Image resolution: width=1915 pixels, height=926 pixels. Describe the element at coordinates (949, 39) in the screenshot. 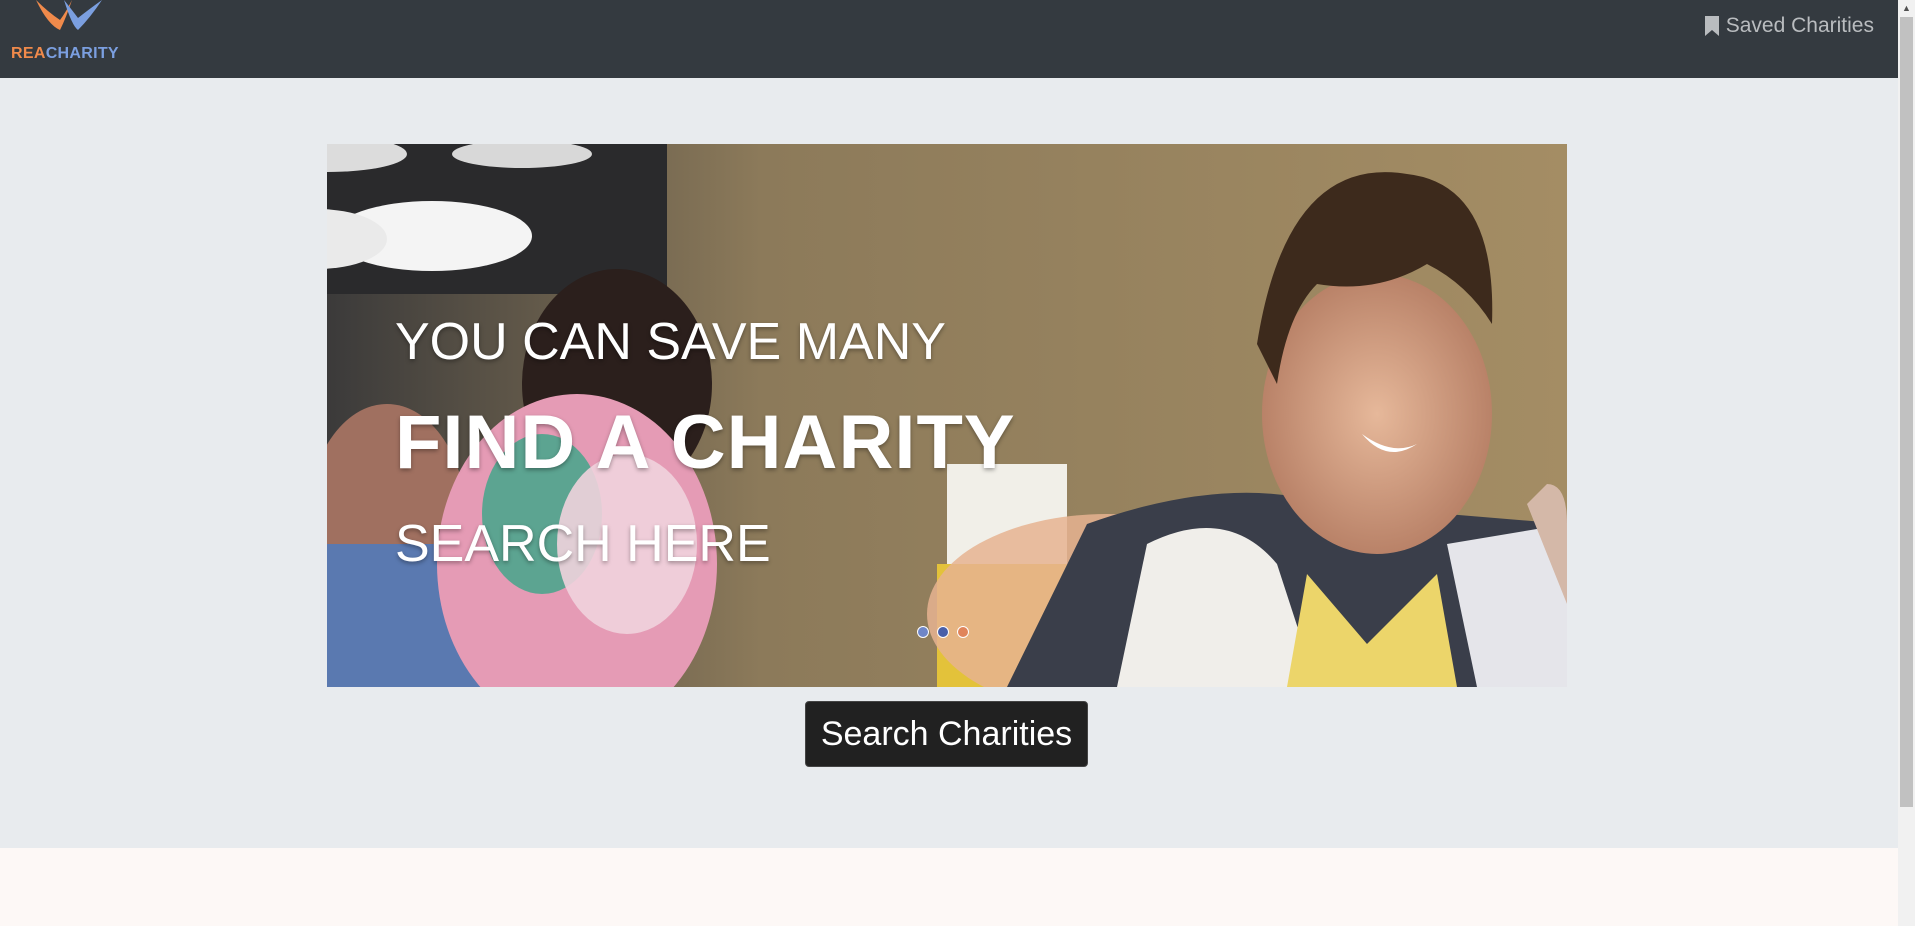

I see `navbar: REACHARITY Saved Charities` at that location.